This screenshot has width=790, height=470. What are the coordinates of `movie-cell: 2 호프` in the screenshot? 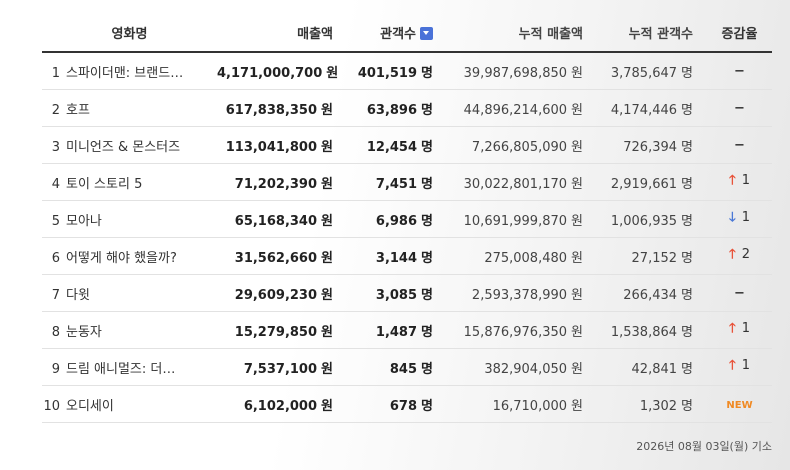 It's located at (129, 108).